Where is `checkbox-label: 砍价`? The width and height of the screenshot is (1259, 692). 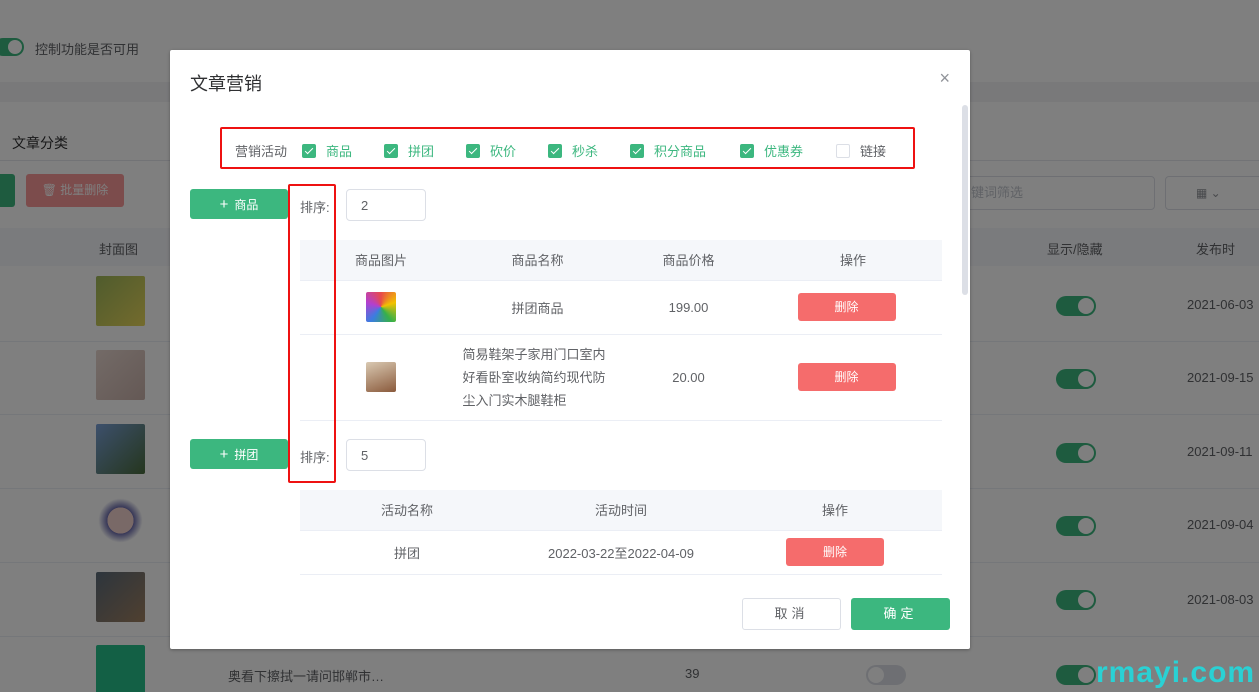
checkbox-label: 砍价 is located at coordinates (503, 151).